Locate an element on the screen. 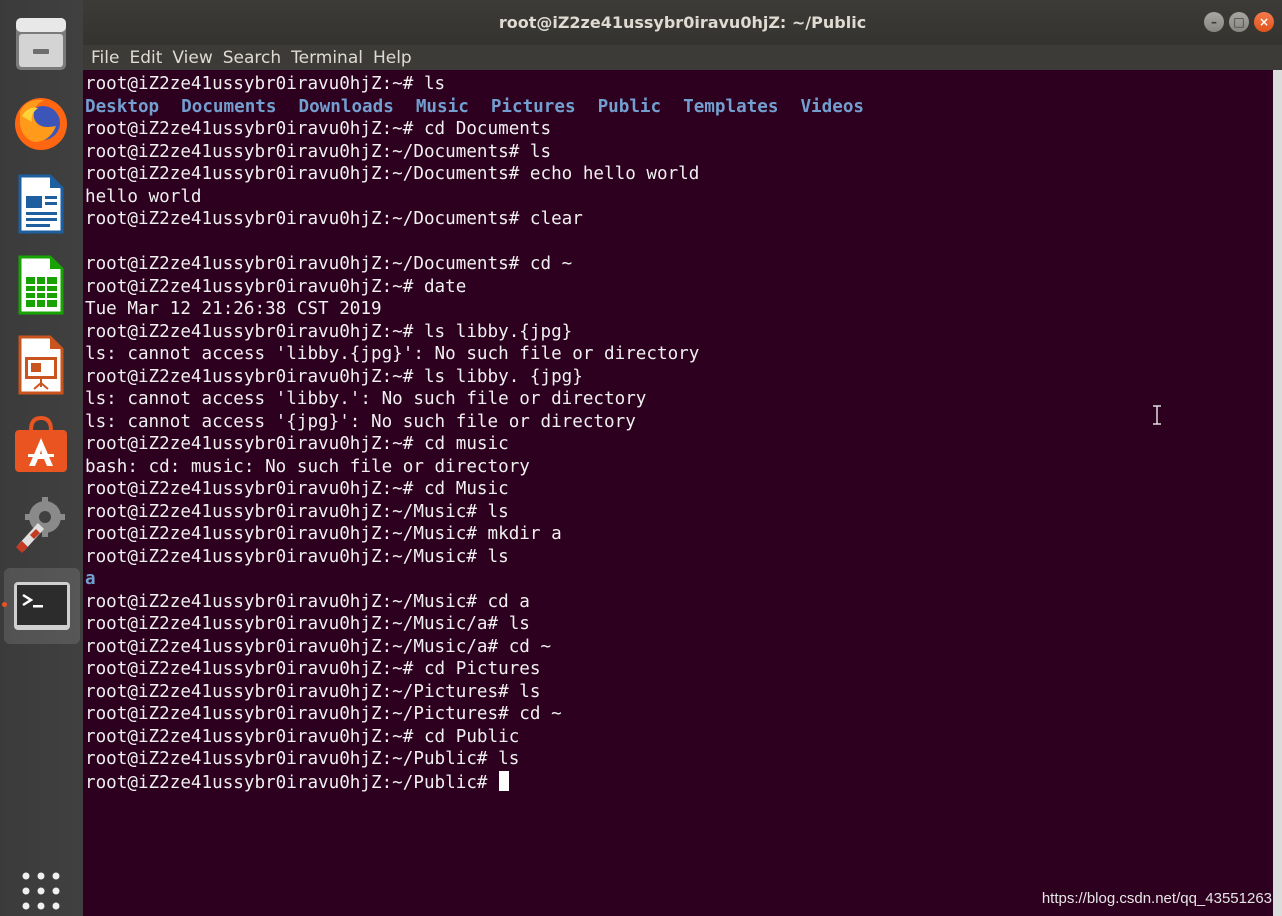  menu-edit: Edit is located at coordinates (145, 58).